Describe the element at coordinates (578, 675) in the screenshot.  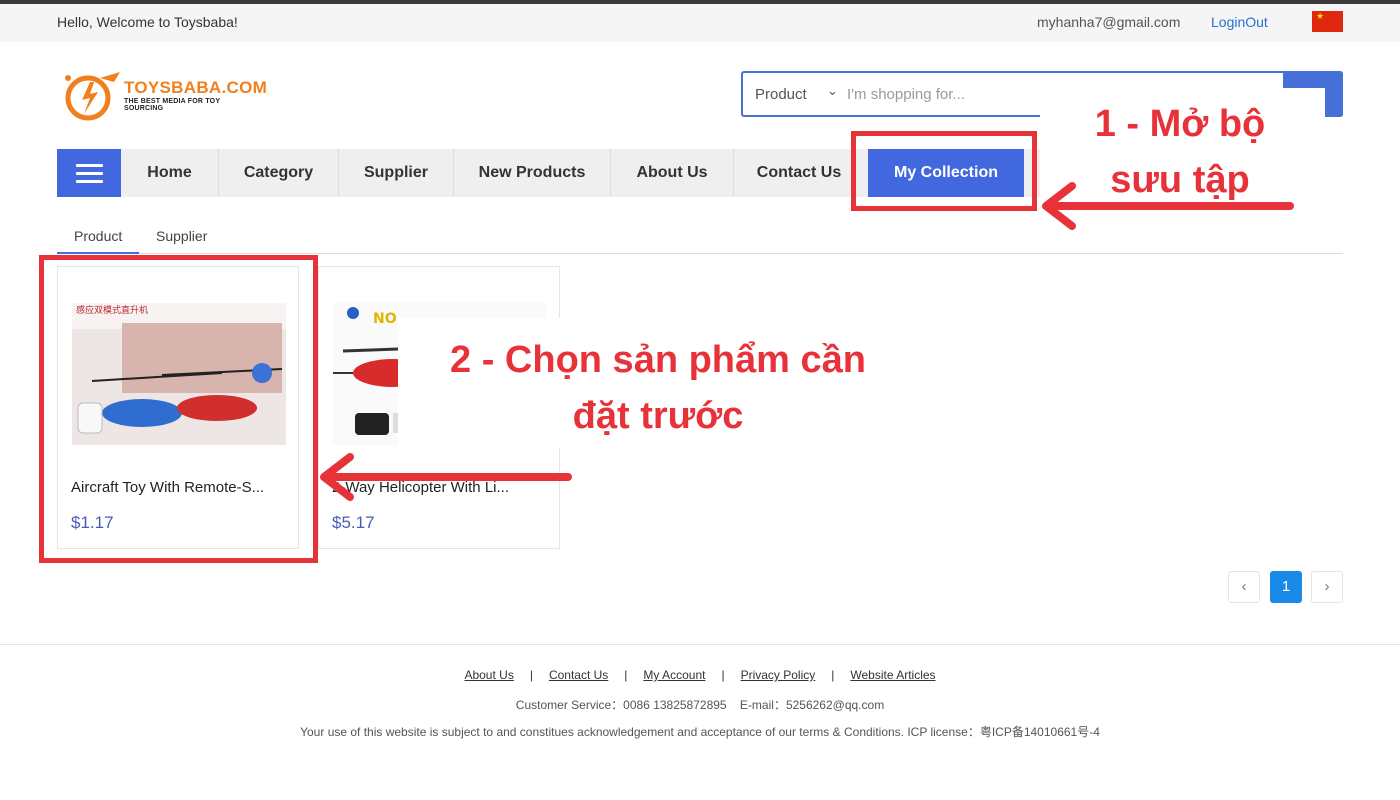
I see `footer-link-contact-us: Contact Us` at that location.